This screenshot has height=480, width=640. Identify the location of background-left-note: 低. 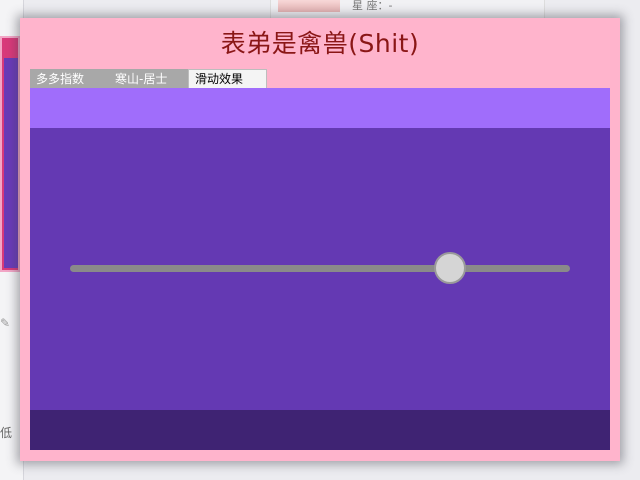
(6, 433).